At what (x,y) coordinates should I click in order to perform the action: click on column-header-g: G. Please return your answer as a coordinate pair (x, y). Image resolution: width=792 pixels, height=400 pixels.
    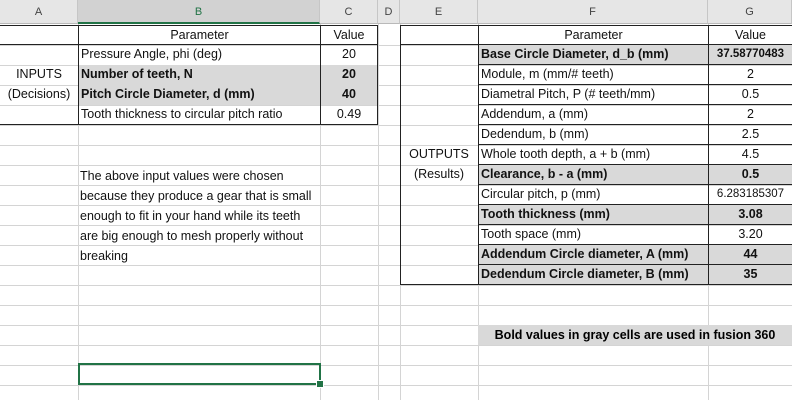
    Looking at the image, I should click on (750, 12).